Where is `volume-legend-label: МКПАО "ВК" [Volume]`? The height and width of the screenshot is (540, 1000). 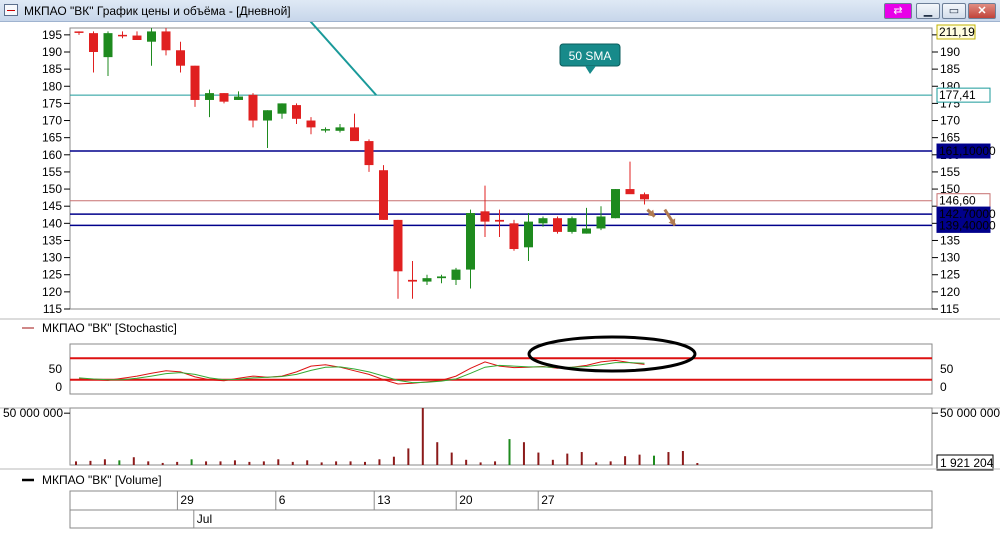 volume-legend-label: МКПАО "ВК" [Volume] is located at coordinates (102, 480).